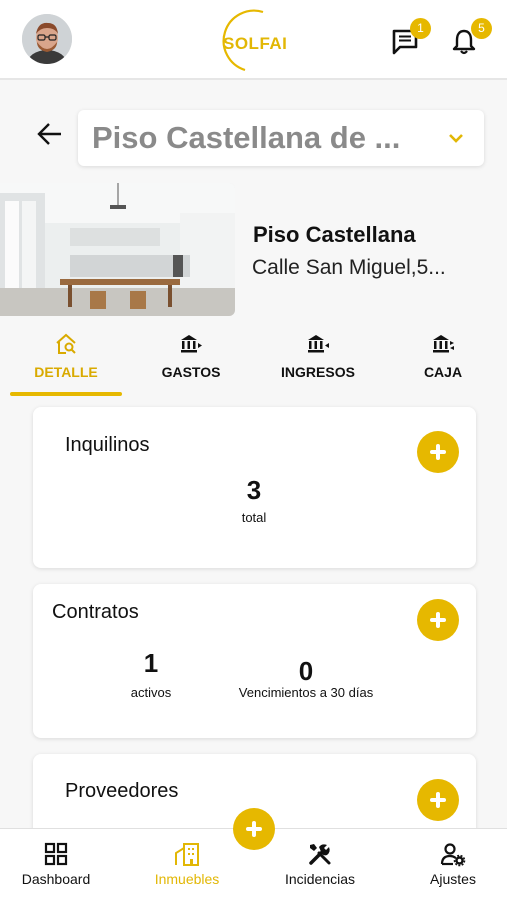 The image size is (507, 900). Describe the element at coordinates (117, 249) in the screenshot. I see `property-photo` at that location.